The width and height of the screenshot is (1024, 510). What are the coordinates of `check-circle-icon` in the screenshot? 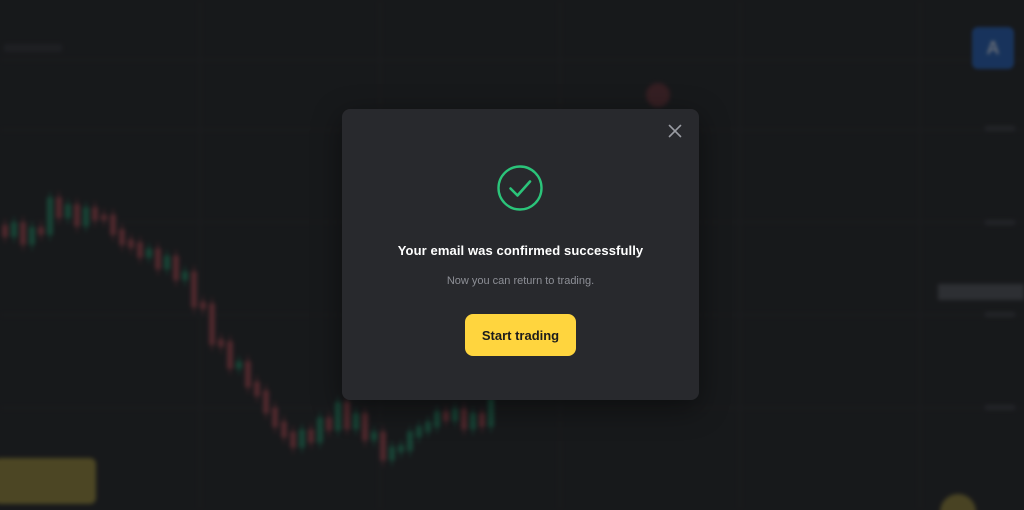 It's located at (520, 188).